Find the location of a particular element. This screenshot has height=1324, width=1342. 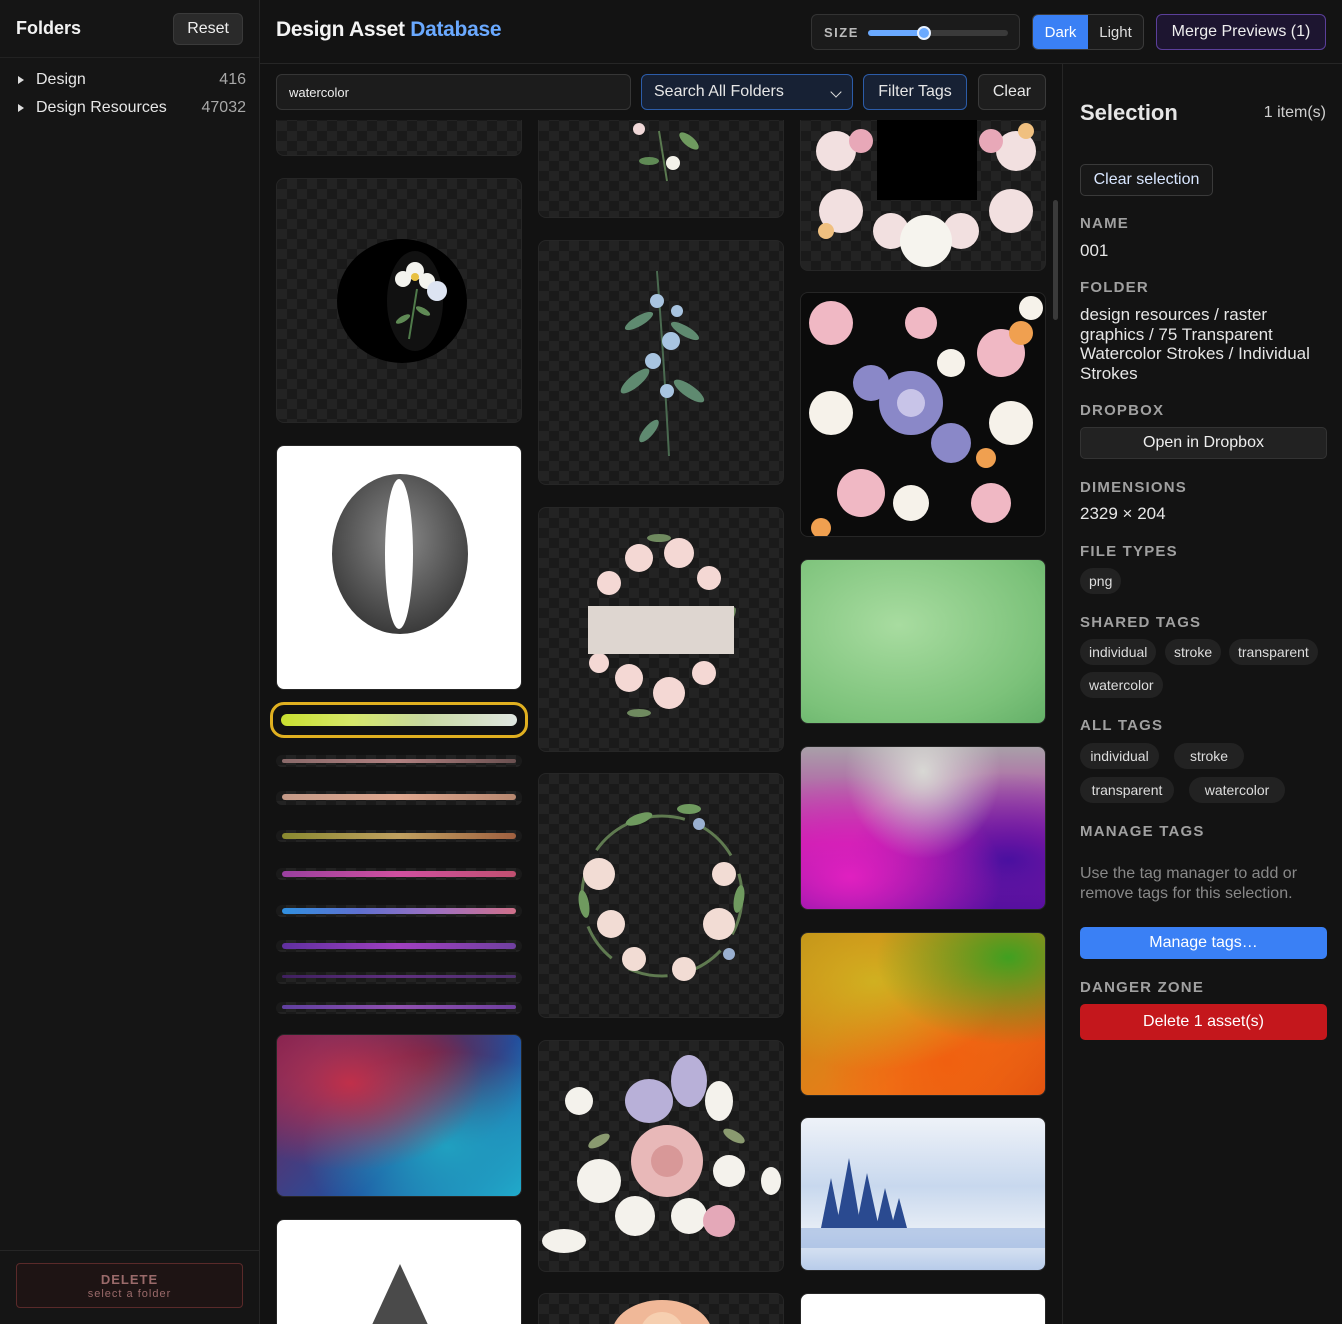

asset-dimensions: 2329 × 204 is located at coordinates (1123, 513).